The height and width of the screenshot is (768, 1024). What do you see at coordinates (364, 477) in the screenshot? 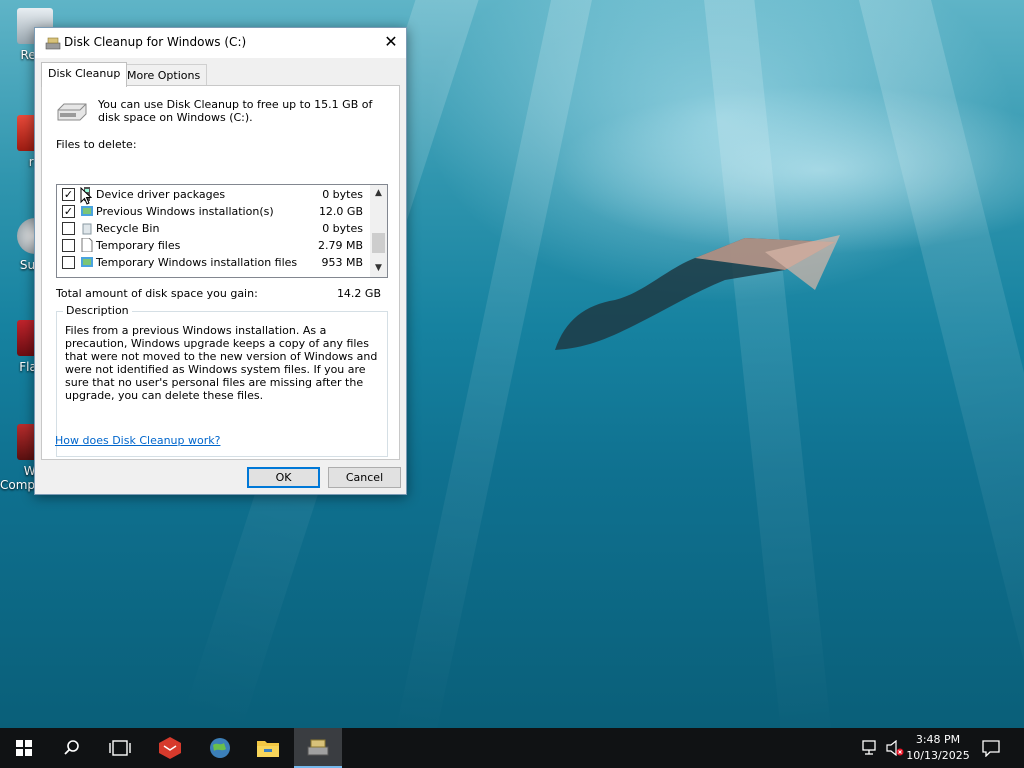
I see `cancel-button: Cancel` at bounding box center [364, 477].